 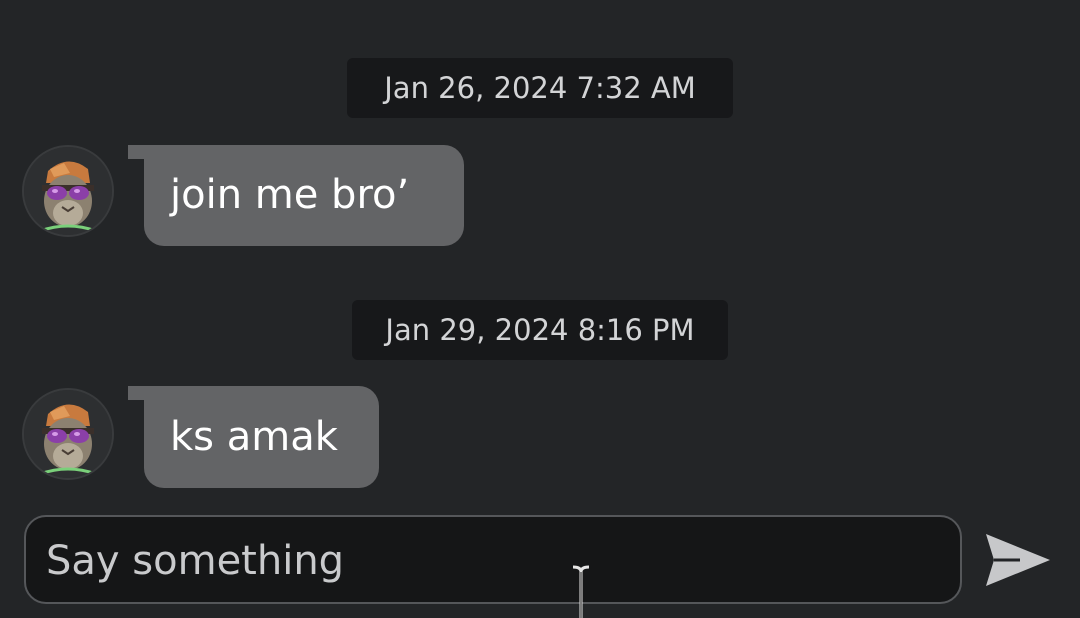 What do you see at coordinates (581, 591) in the screenshot?
I see `text-cursor-icon` at bounding box center [581, 591].